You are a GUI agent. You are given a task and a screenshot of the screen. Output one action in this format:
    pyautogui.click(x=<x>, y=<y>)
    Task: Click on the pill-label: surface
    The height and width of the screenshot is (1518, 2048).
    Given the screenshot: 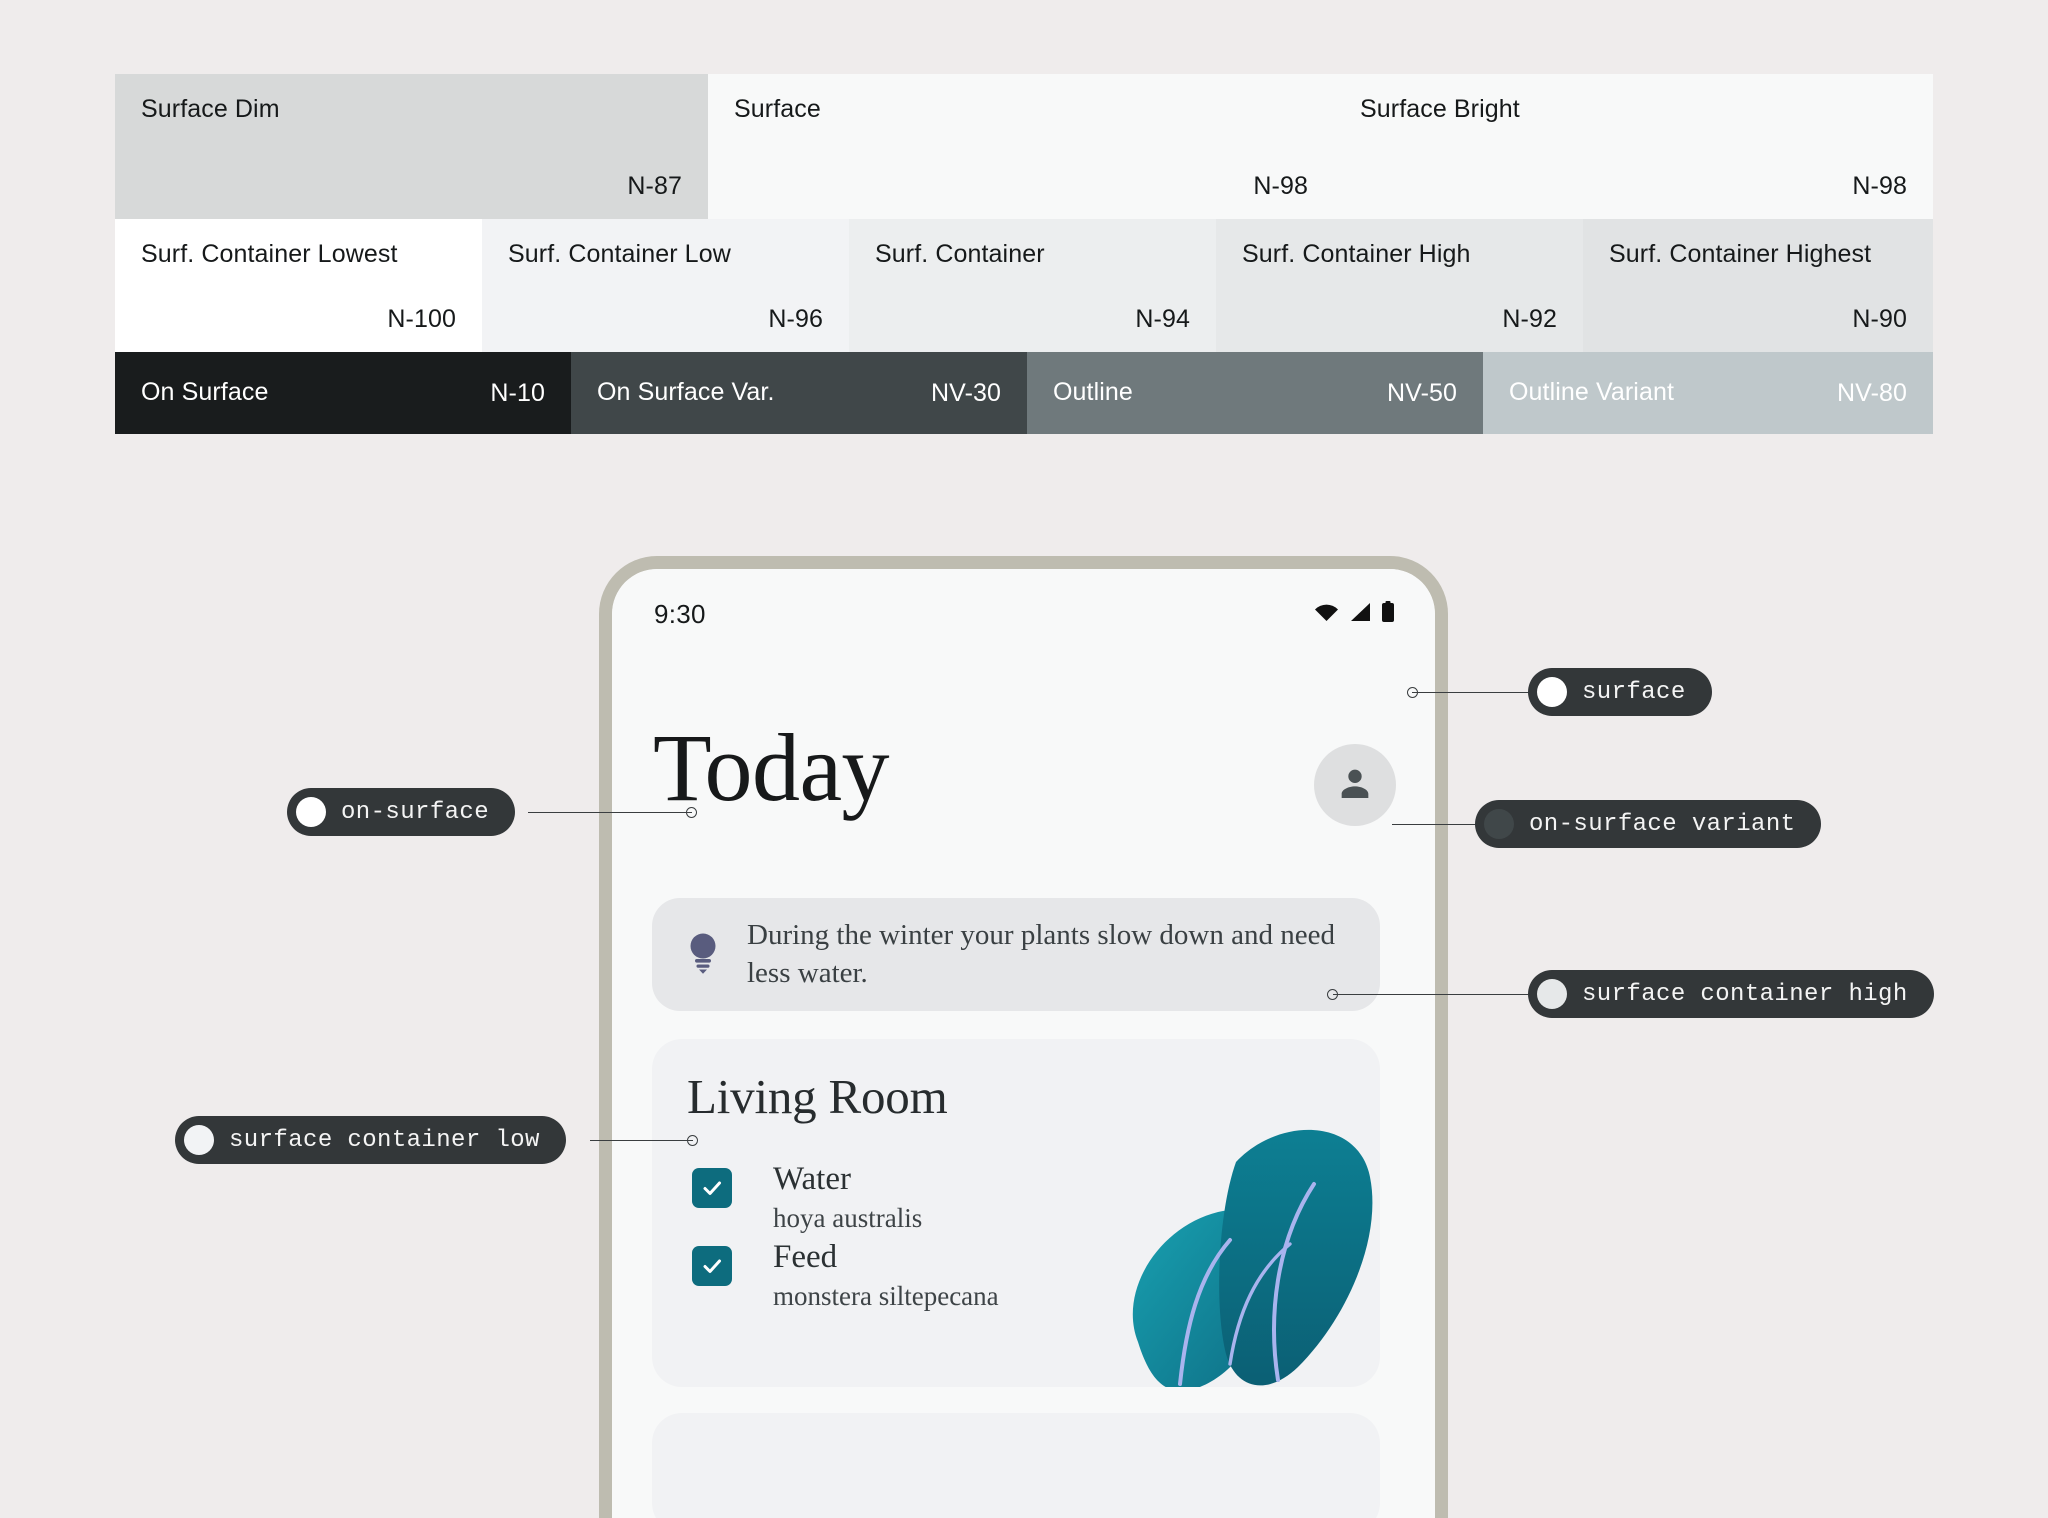 What is the action you would take?
    pyautogui.click(x=1634, y=692)
    